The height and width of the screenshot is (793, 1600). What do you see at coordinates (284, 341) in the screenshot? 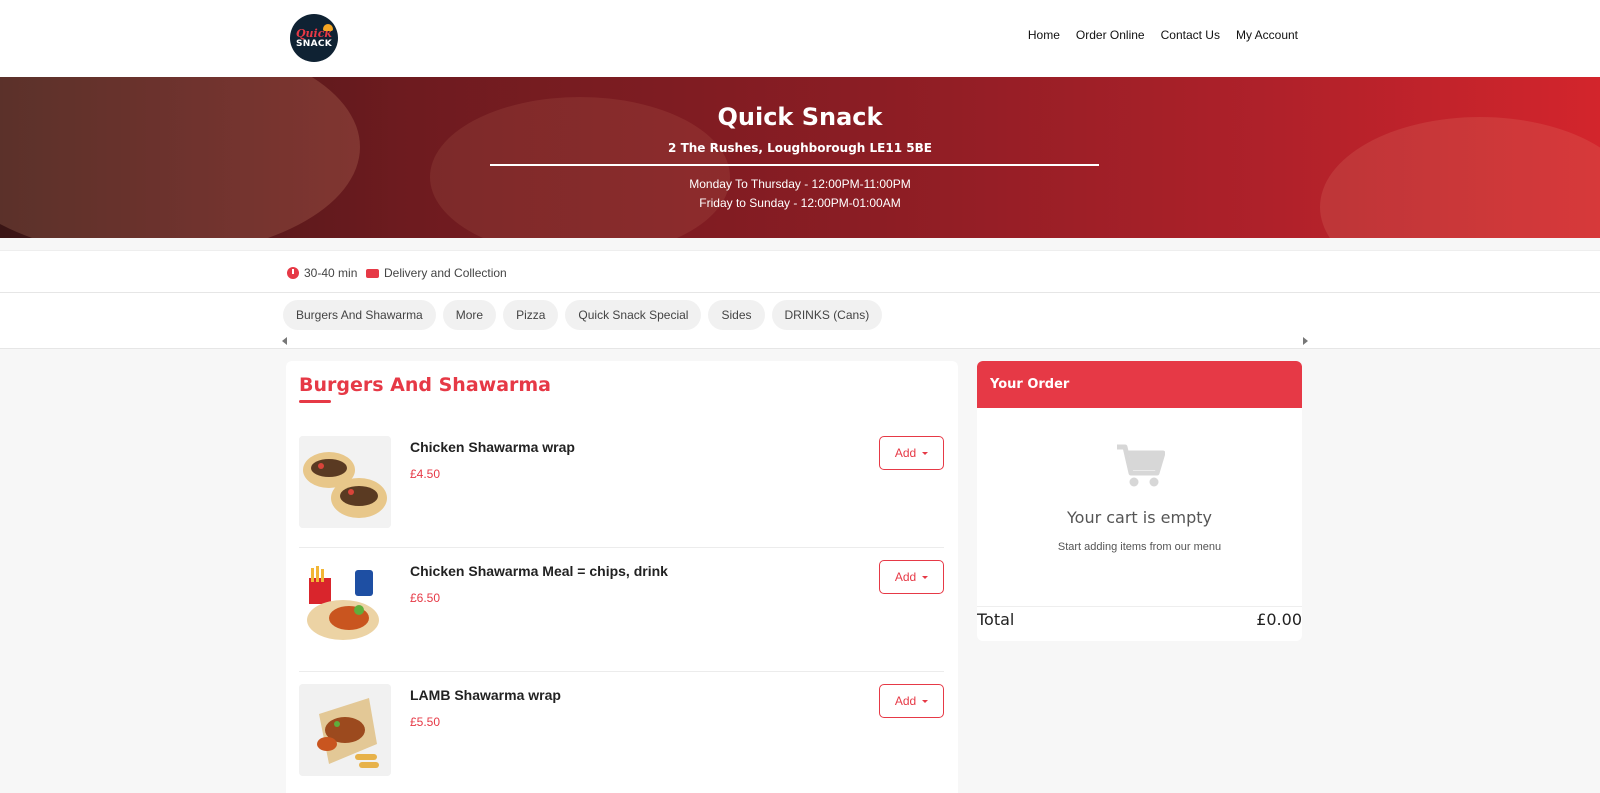
I see `scroll-left-arrow-icon` at bounding box center [284, 341].